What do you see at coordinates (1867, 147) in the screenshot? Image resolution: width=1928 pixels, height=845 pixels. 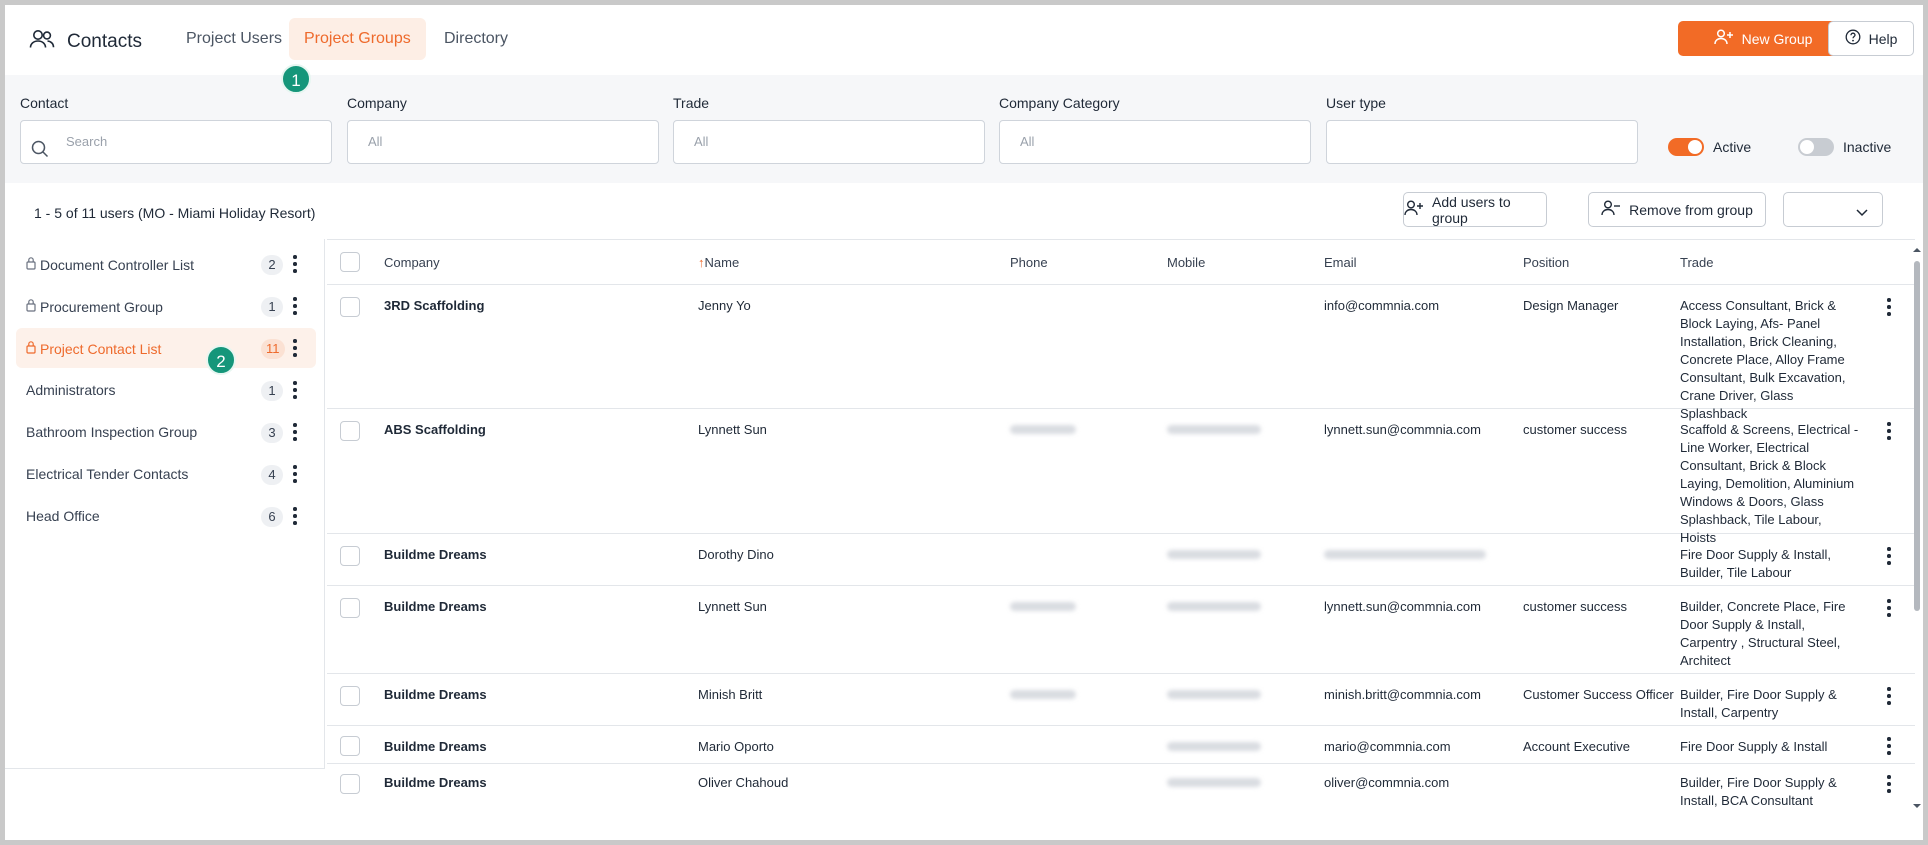 I see `inactive-toggle-label: Inactive` at bounding box center [1867, 147].